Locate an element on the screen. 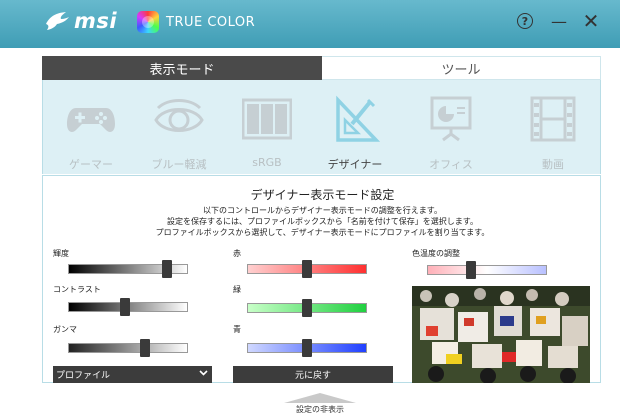 This screenshot has width=620, height=420. help-icon: ? is located at coordinates (525, 21).